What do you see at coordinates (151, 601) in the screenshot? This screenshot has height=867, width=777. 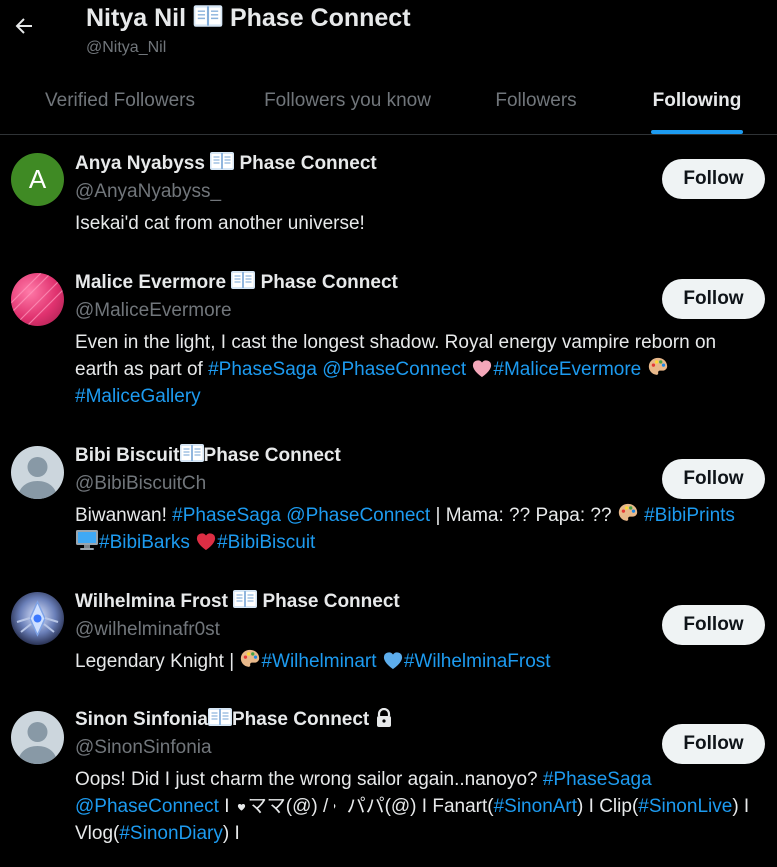 I see `user-name-text: Wilhelmina Frost` at bounding box center [151, 601].